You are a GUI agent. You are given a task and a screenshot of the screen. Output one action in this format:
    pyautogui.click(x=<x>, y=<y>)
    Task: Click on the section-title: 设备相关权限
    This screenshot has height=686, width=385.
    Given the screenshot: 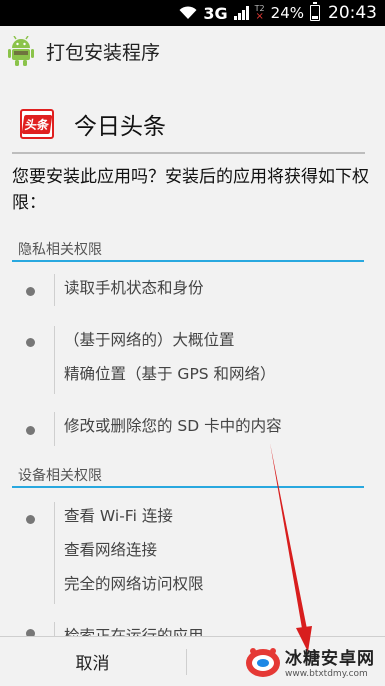 What is the action you would take?
    pyautogui.click(x=60, y=476)
    